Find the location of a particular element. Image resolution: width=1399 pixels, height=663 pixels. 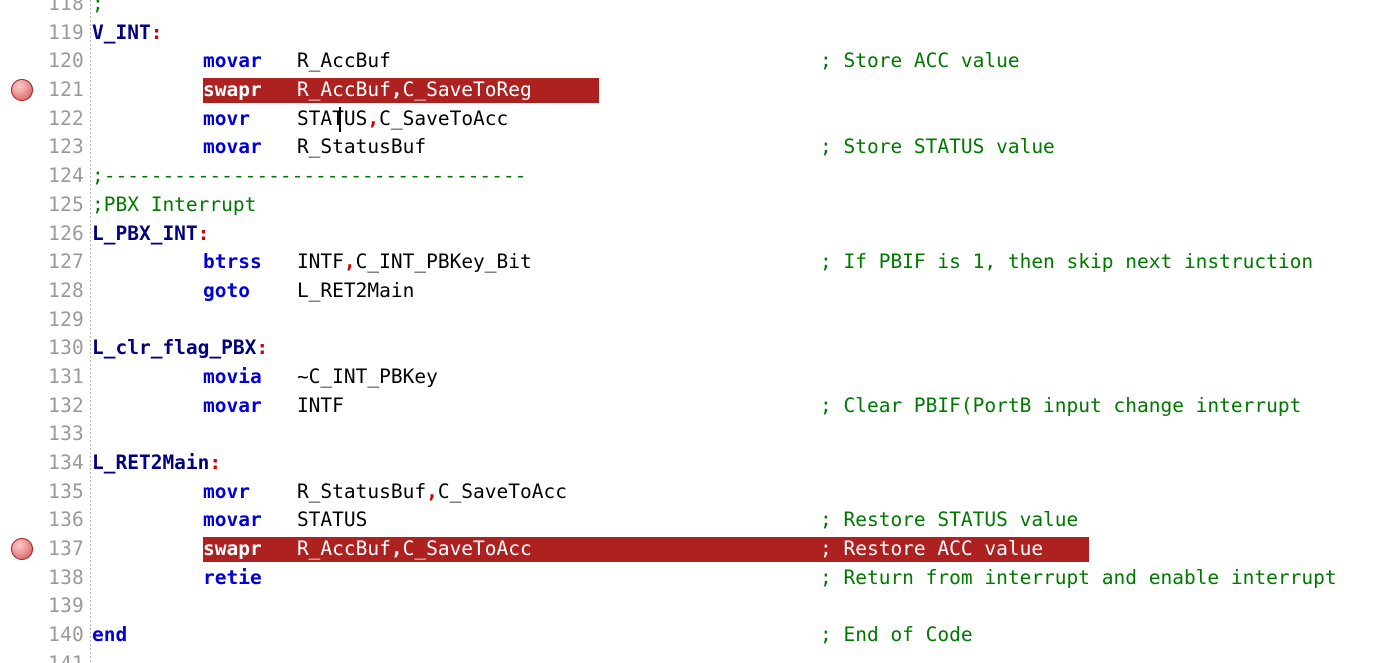

code-tokens: movr R_StatusBuf,C_SaveToAcc is located at coordinates (385, 492).